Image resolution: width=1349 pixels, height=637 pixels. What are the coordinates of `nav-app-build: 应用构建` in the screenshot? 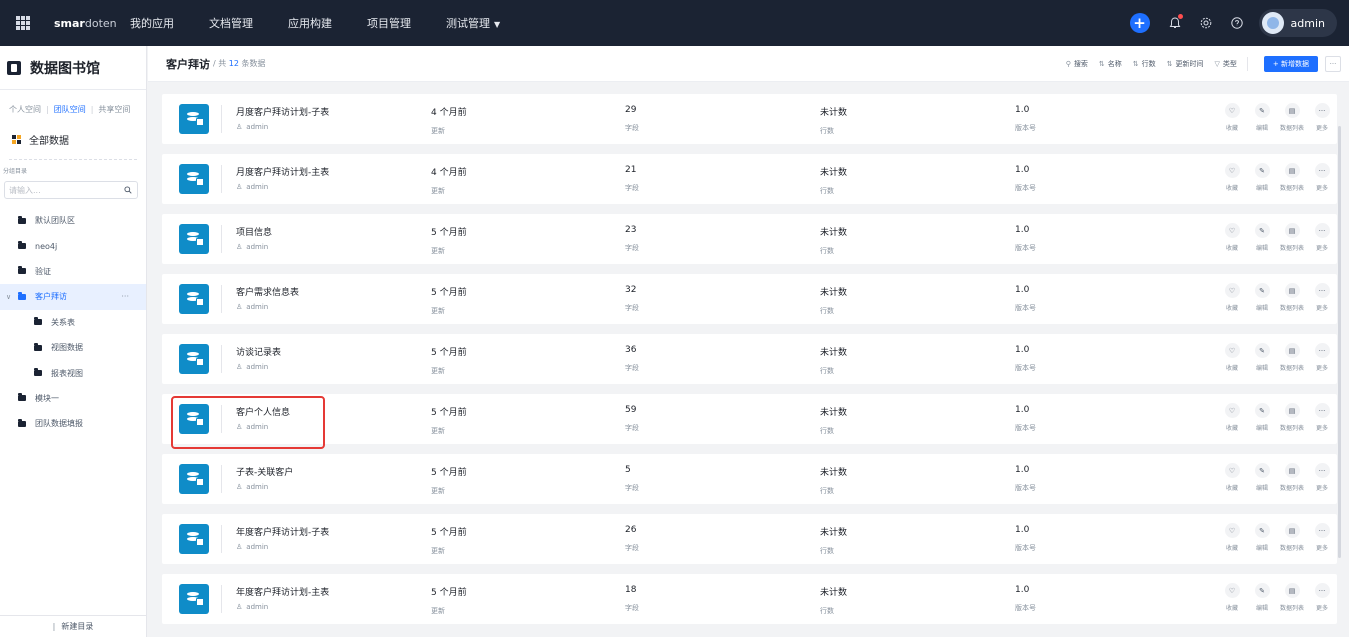 It's located at (310, 23).